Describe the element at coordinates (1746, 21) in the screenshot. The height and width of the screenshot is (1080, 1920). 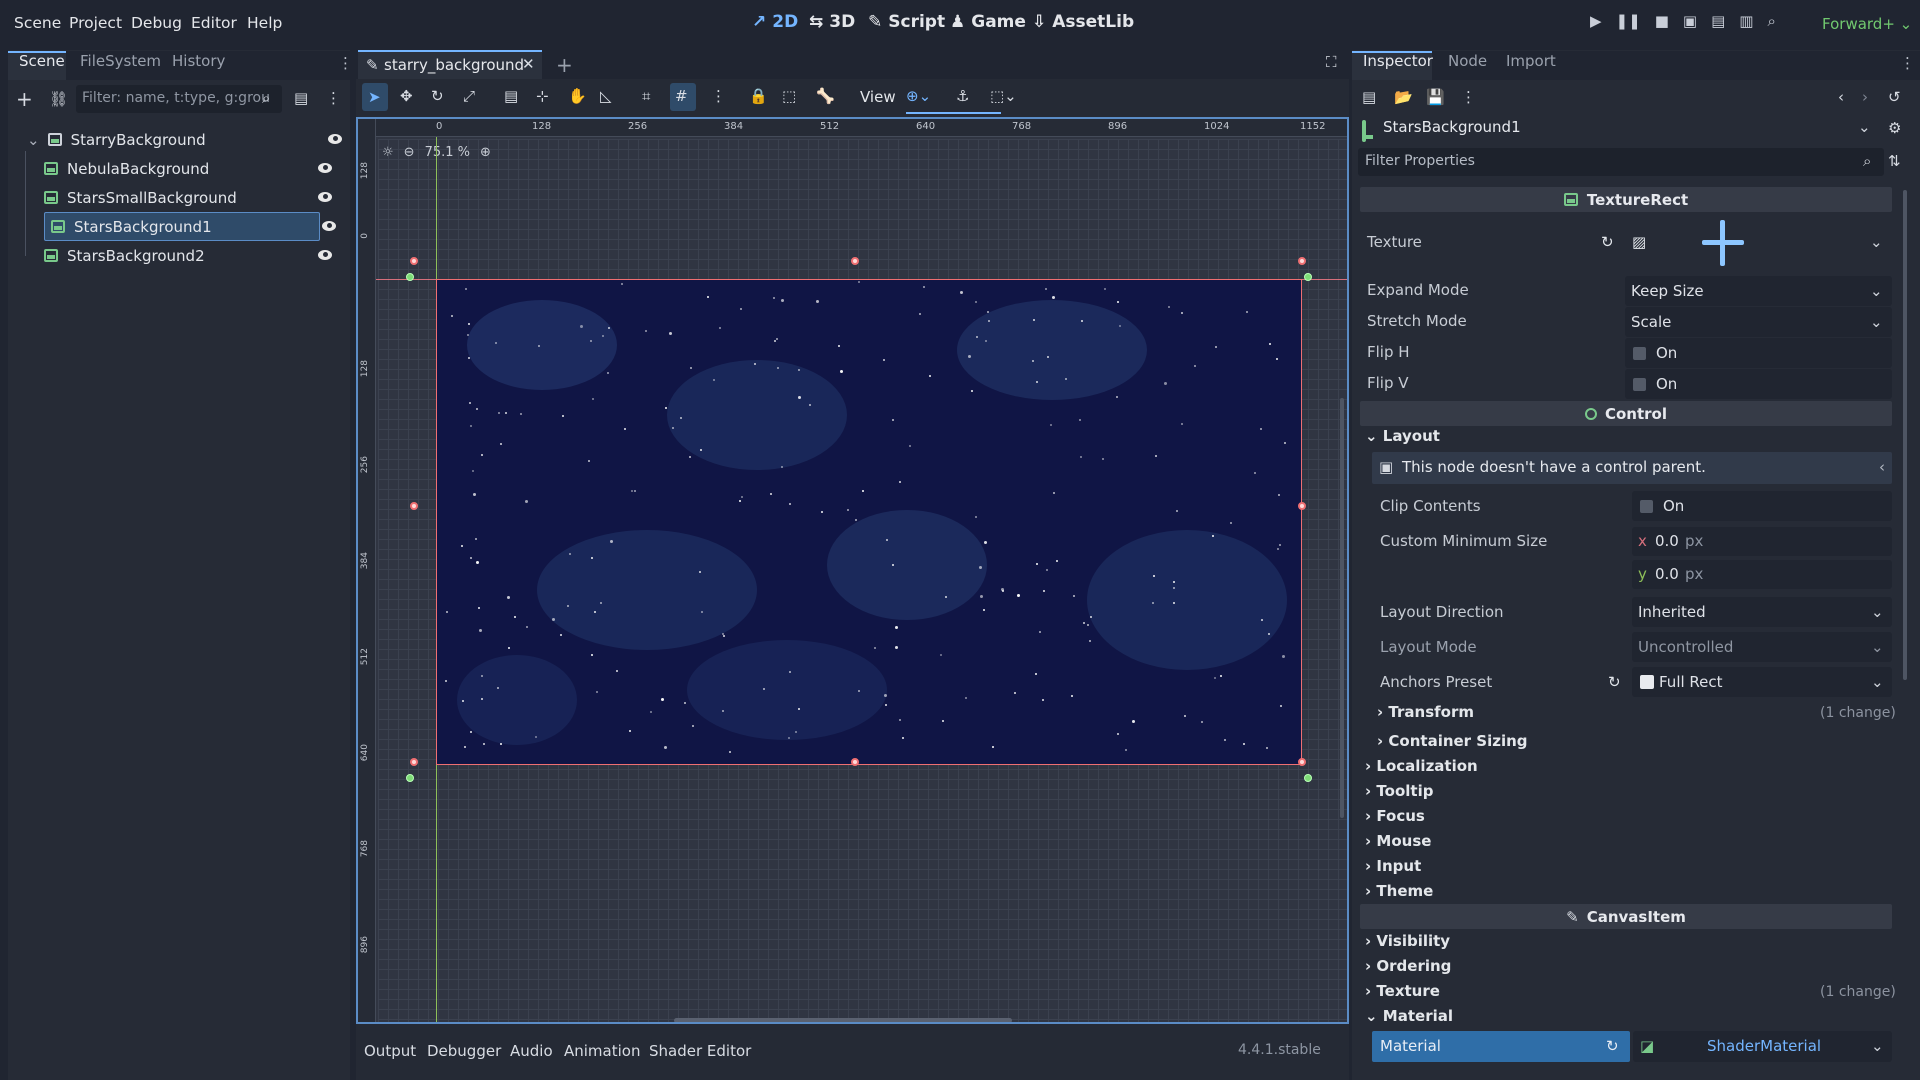
I see `play-custom-scene-icon: ▥` at that location.